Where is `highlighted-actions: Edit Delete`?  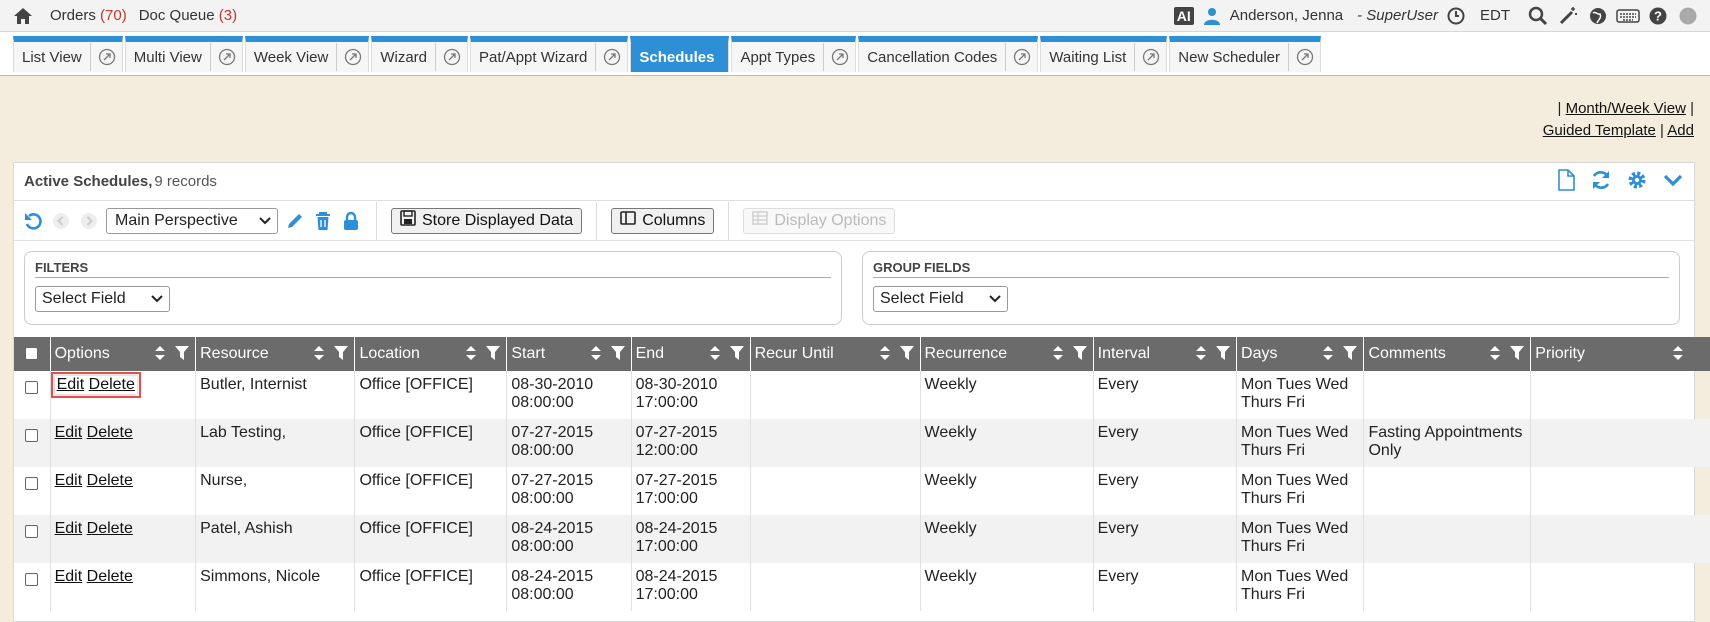
highlighted-actions: Edit Delete is located at coordinates (95, 385).